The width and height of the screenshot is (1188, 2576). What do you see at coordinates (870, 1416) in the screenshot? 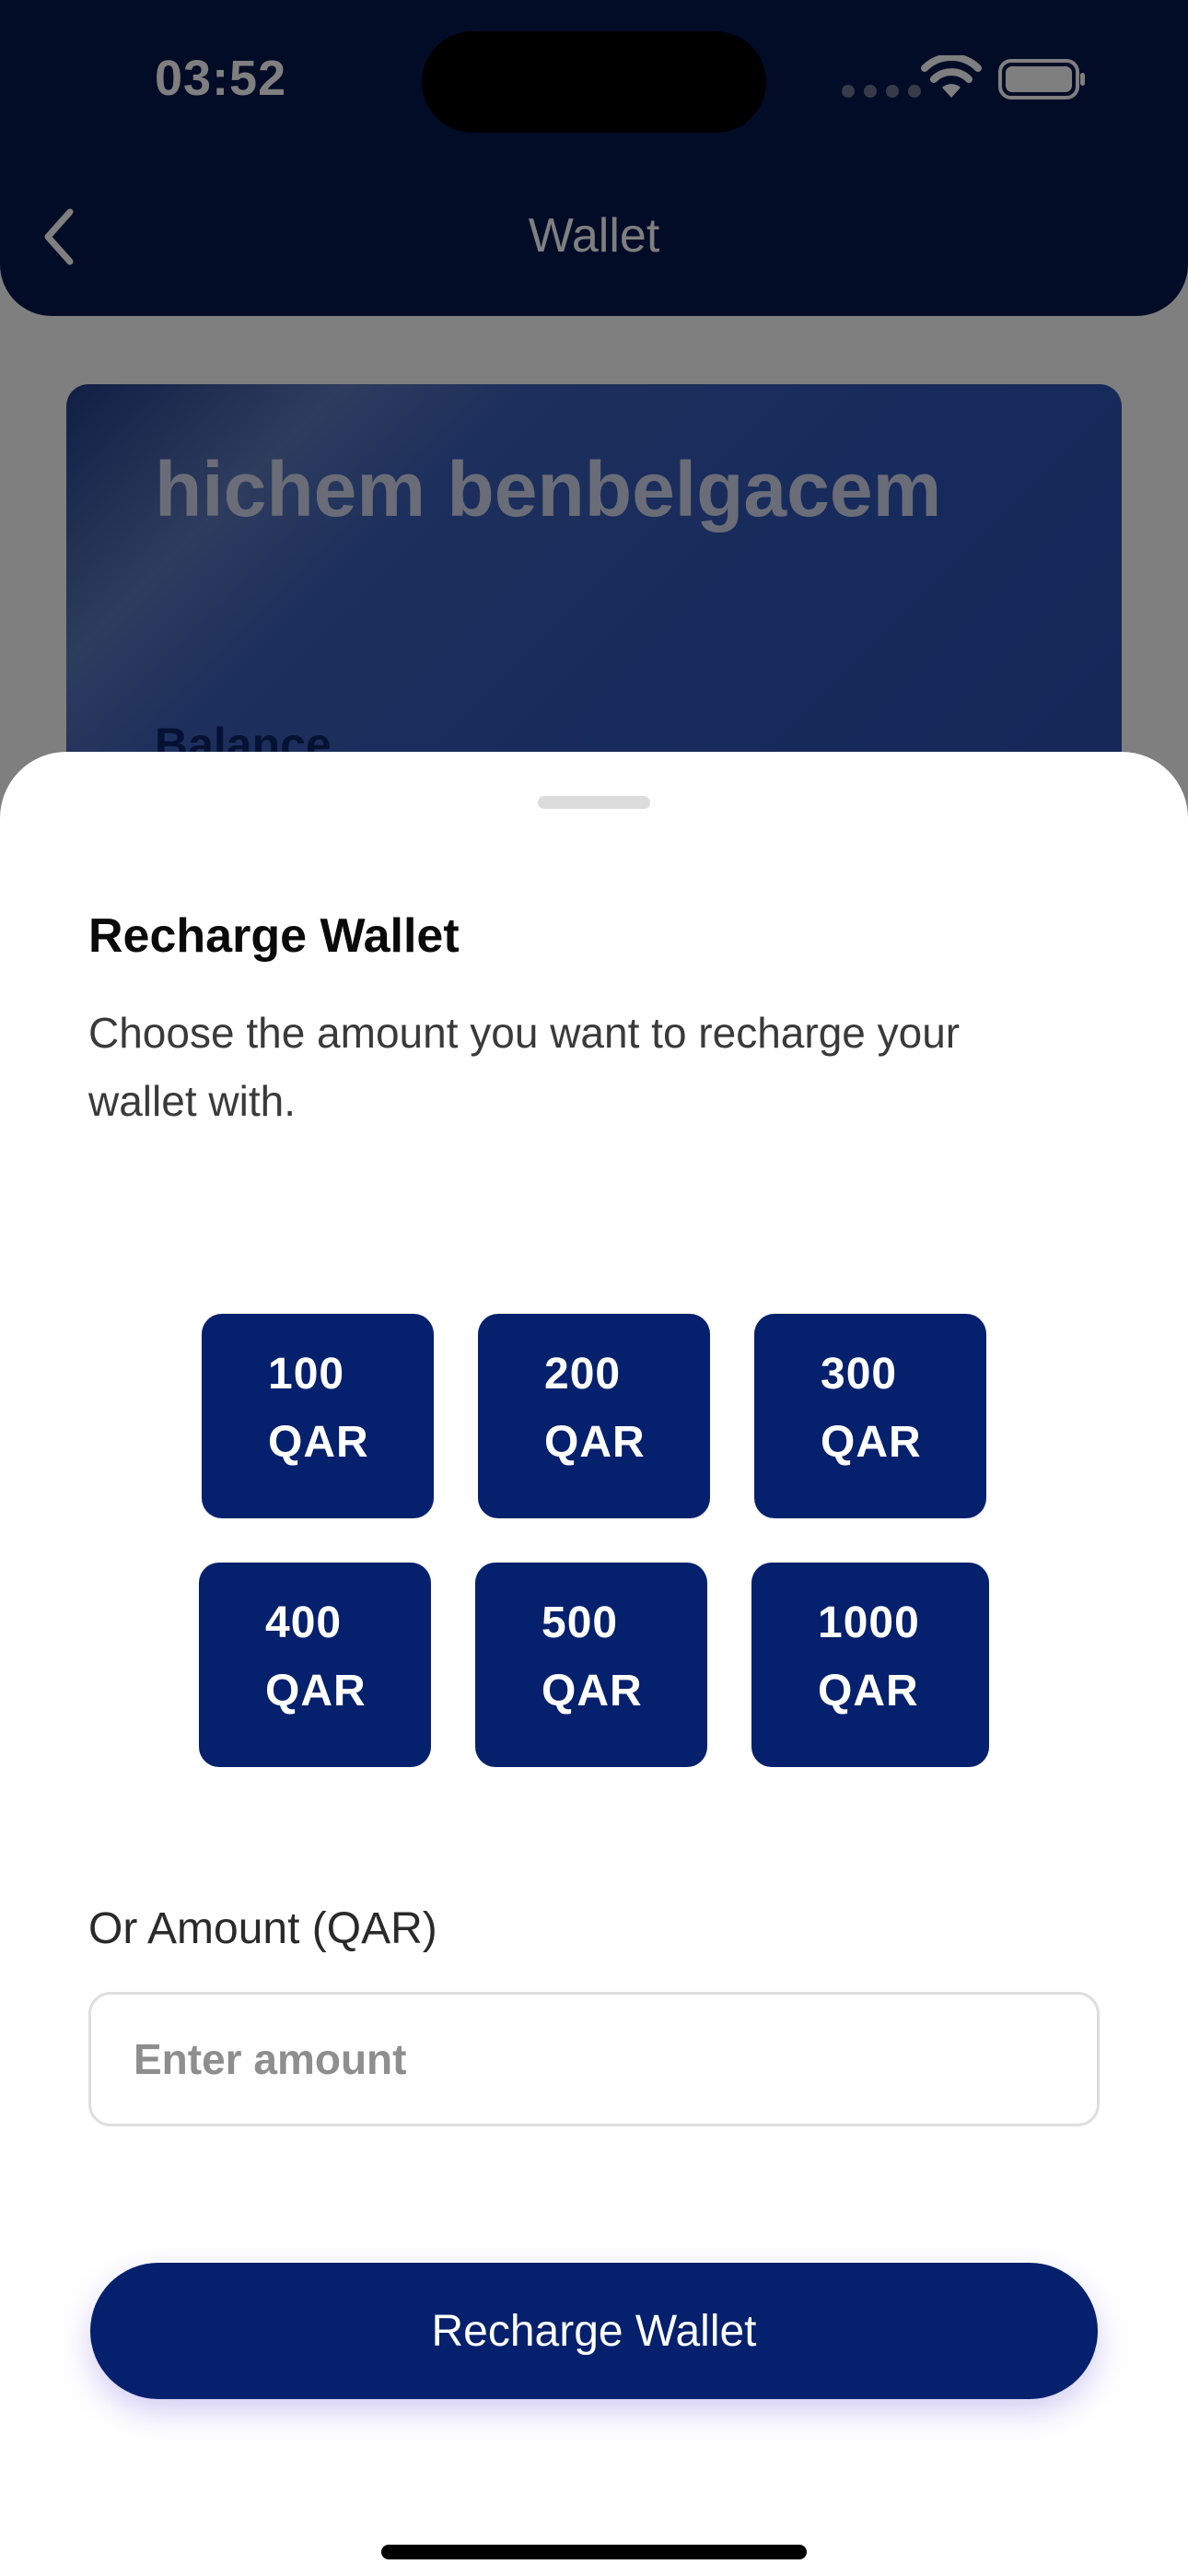
I see `amount-option-300: 300 QAR` at bounding box center [870, 1416].